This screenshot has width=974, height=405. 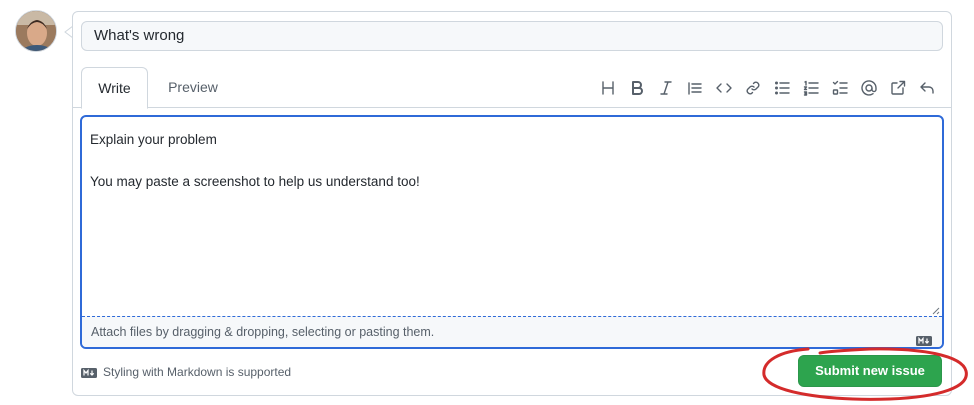 What do you see at coordinates (197, 372) in the screenshot?
I see `markdown-note-text: Styling with Markdown is supported` at bounding box center [197, 372].